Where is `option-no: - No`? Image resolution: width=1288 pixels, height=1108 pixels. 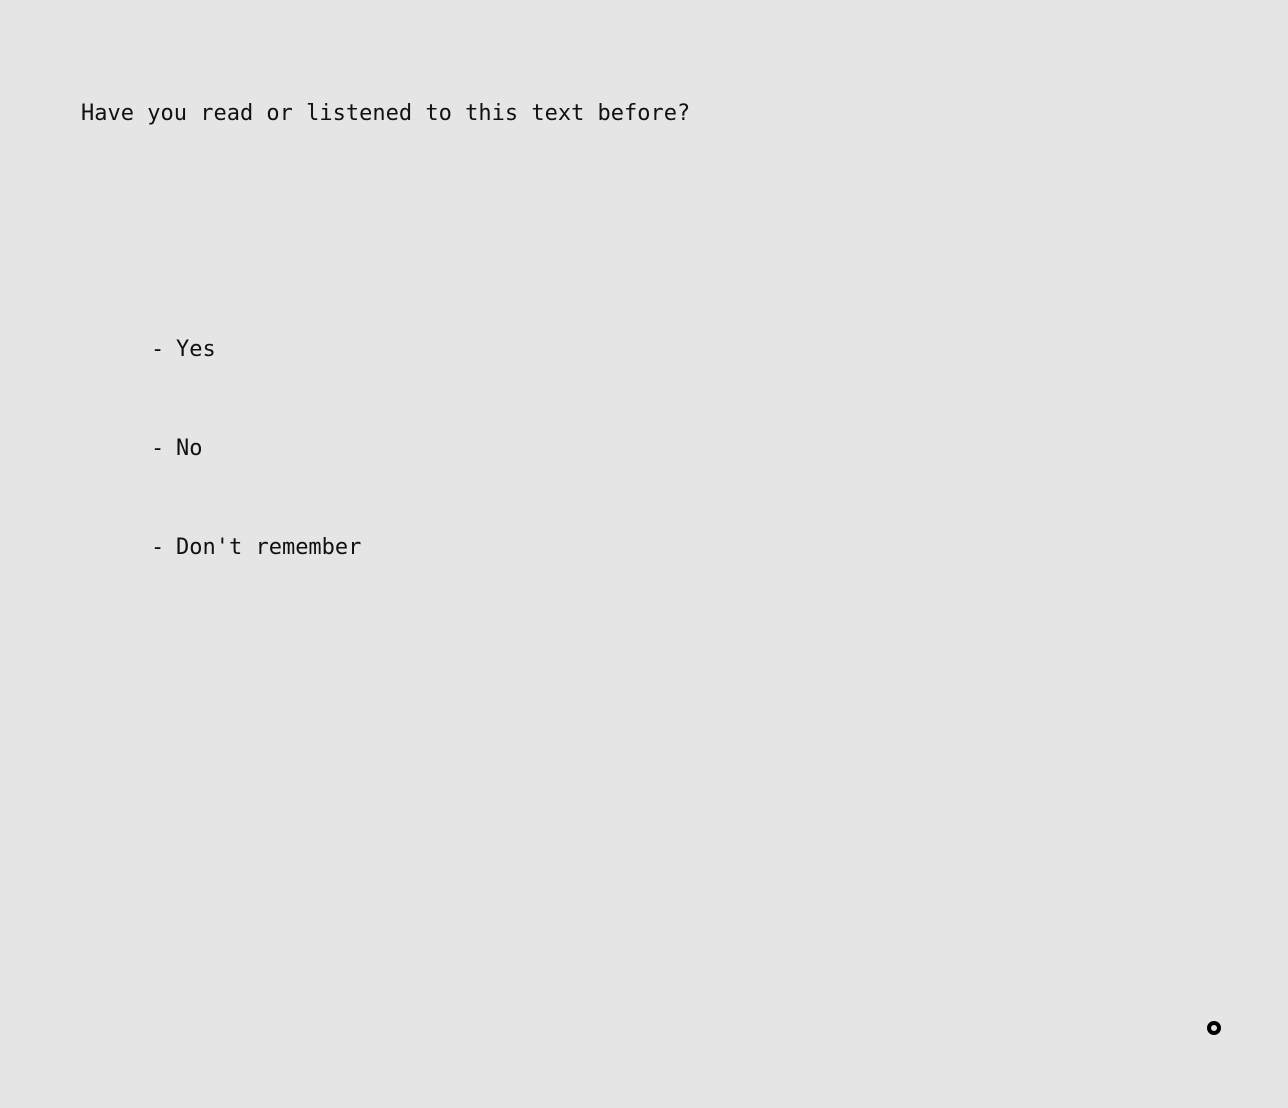 option-no: - No is located at coordinates (229, 434).